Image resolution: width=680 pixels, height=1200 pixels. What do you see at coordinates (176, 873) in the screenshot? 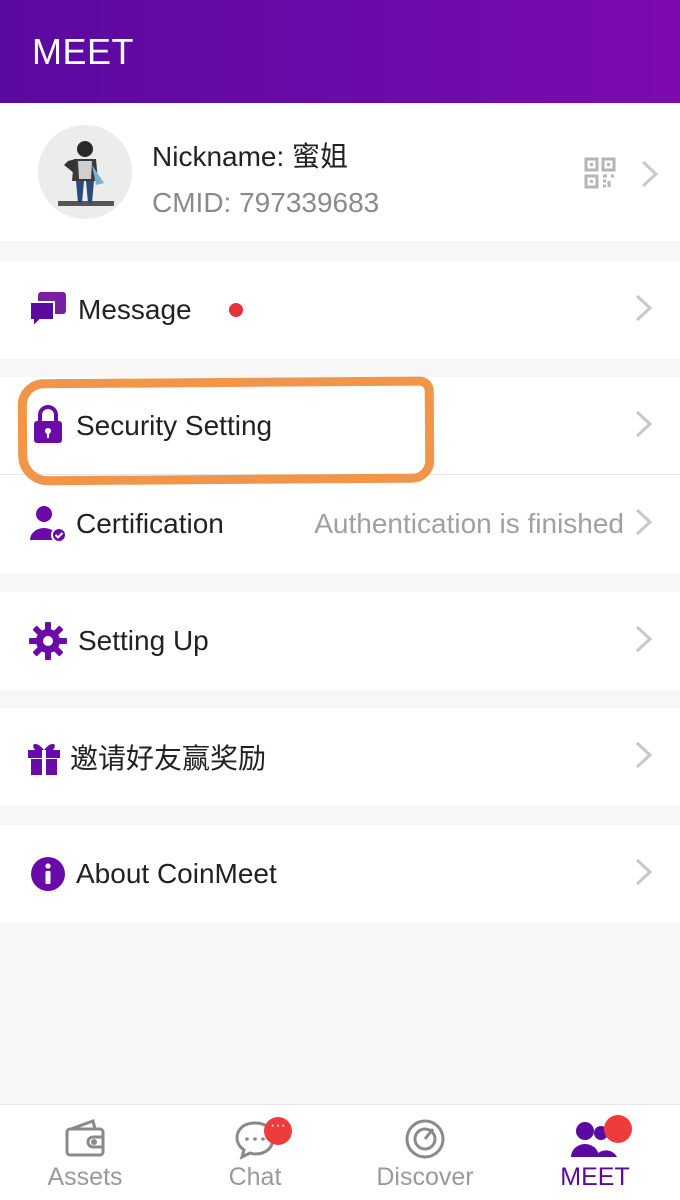
I see `menu-label-about: About CoinMeet` at bounding box center [176, 873].